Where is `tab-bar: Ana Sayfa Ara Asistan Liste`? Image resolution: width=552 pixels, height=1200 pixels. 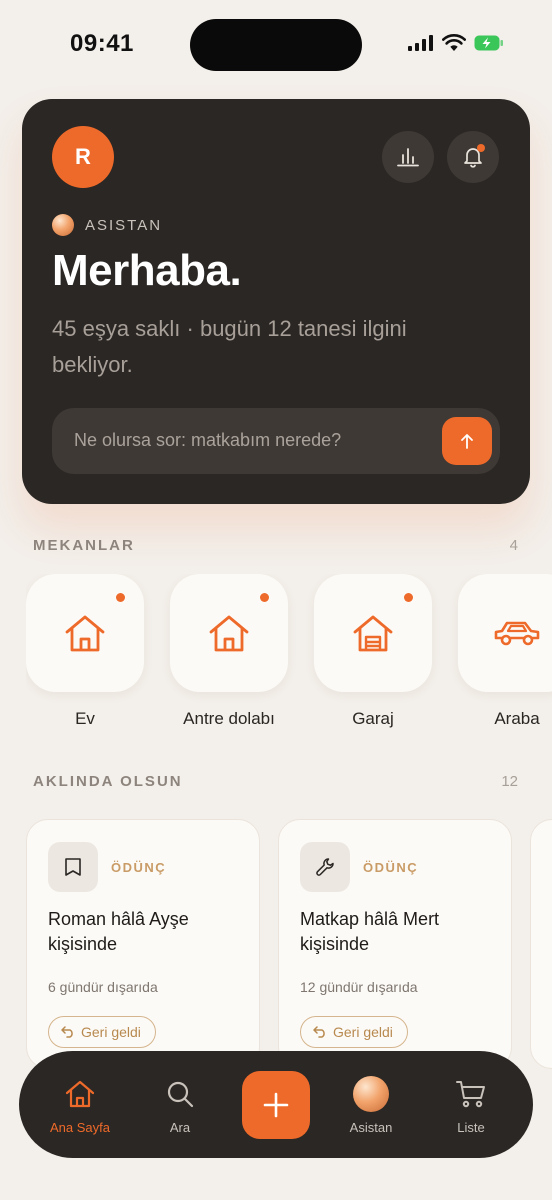
tab-bar: Ana Sayfa Ara Asistan Liste is located at coordinates (276, 1104).